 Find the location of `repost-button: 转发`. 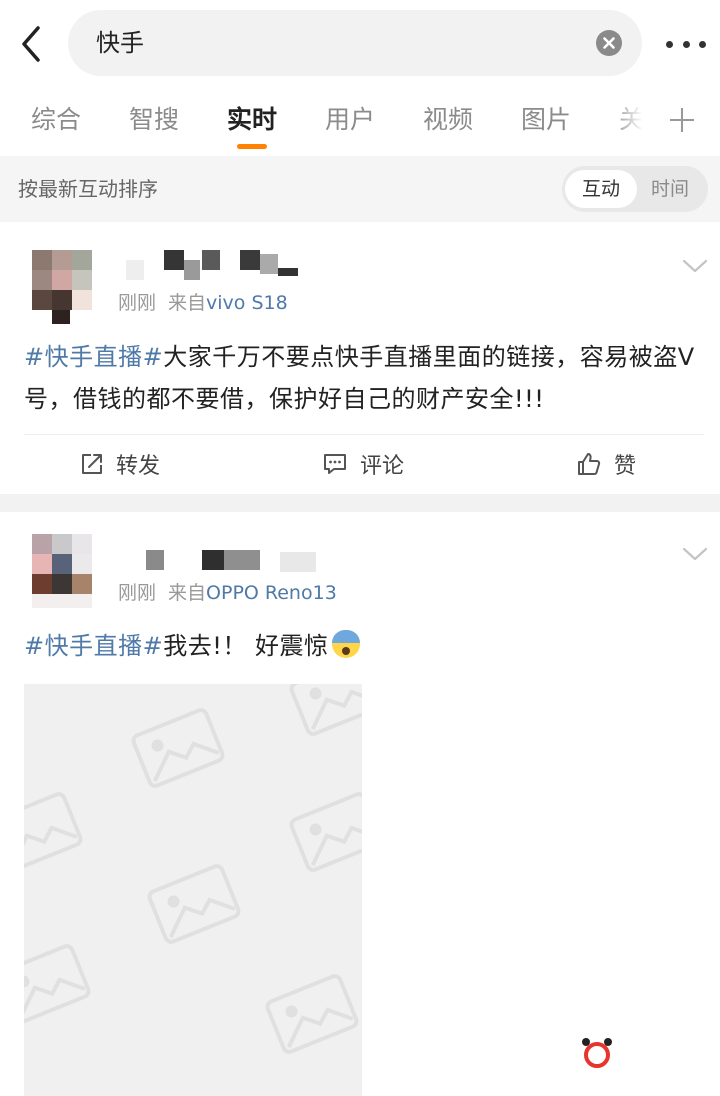

repost-button: 转发 is located at coordinates (120, 464).